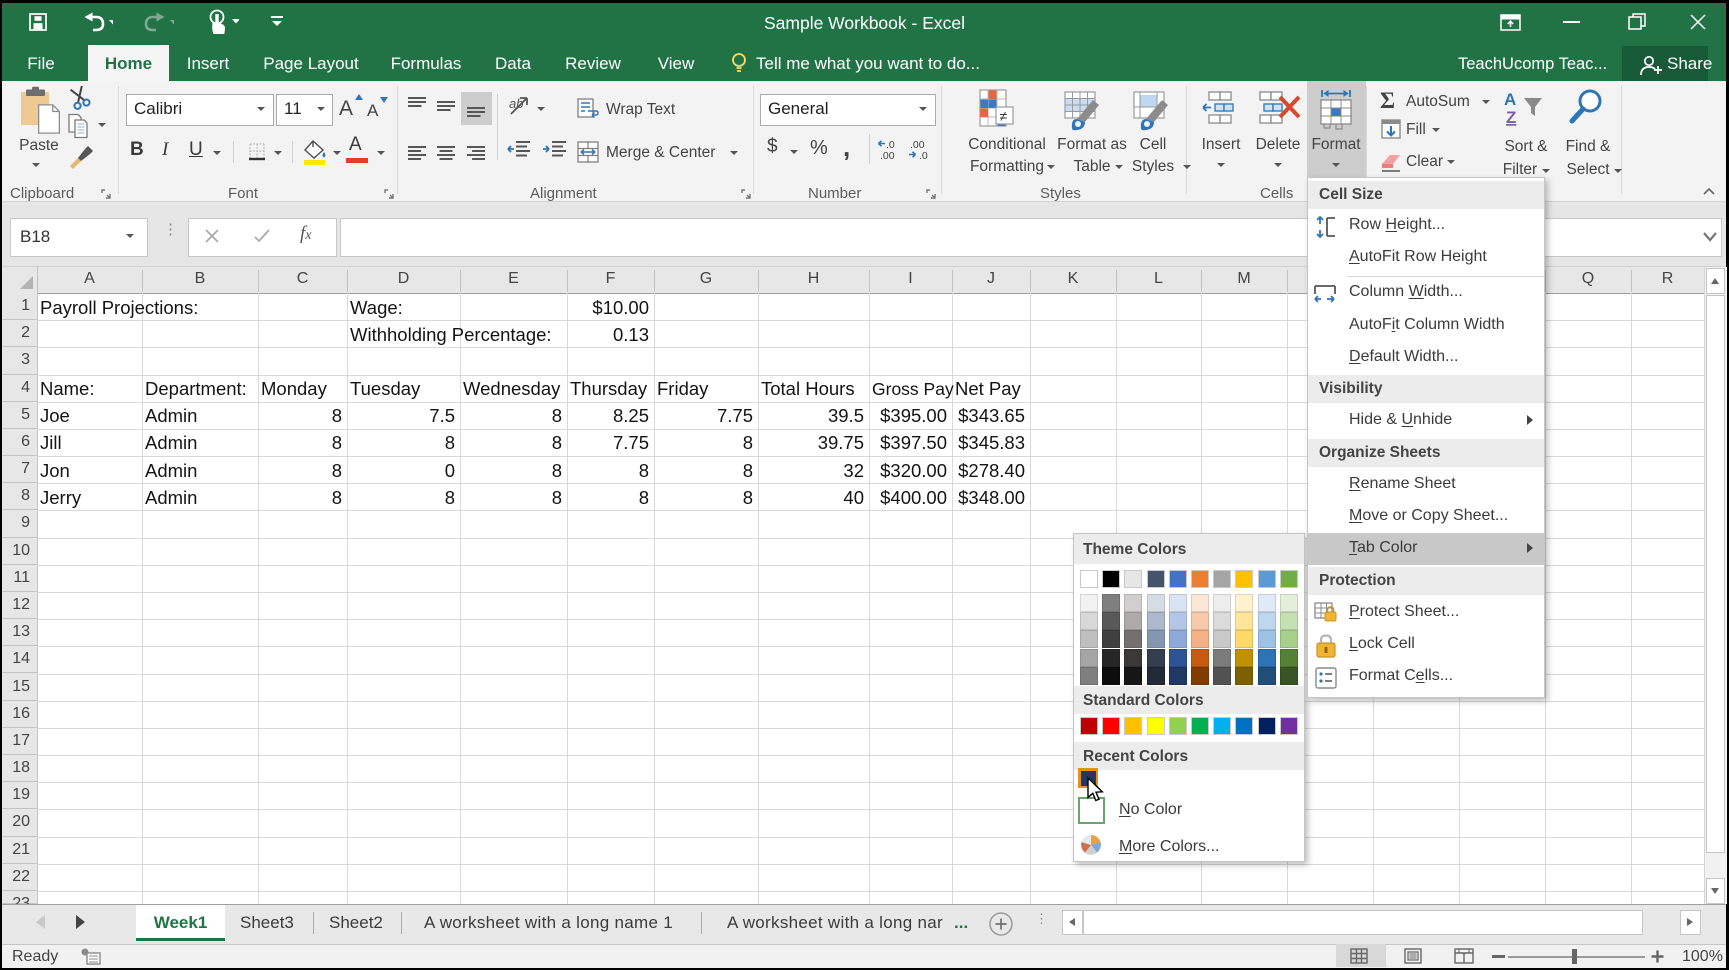 This screenshot has width=1729, height=970. What do you see at coordinates (1511, 117) in the screenshot?
I see `svg-text: Z` at bounding box center [1511, 117].